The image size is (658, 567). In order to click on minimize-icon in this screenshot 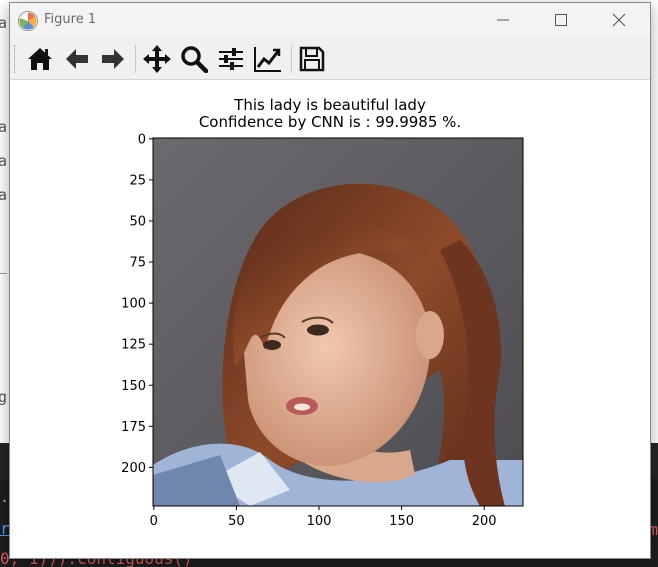, I will do `click(503, 20)`.